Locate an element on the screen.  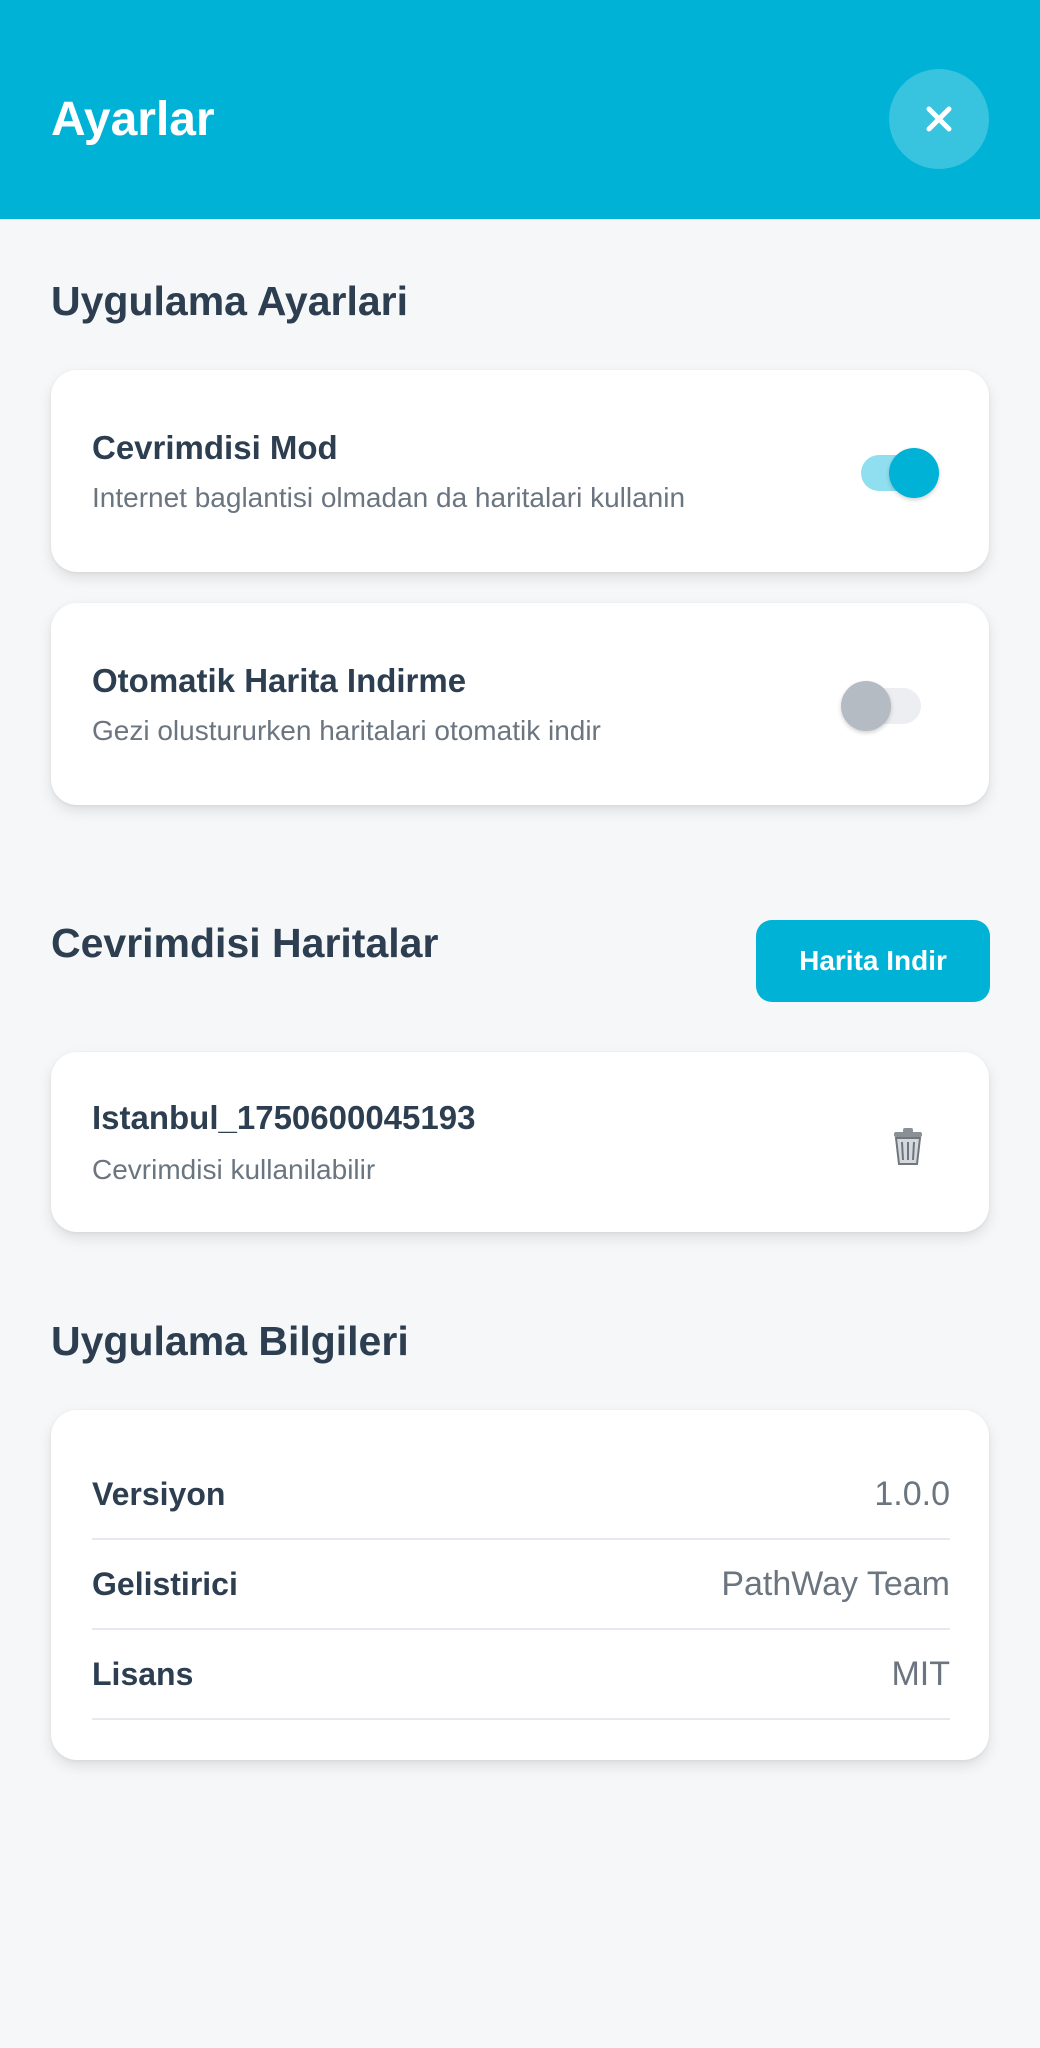
auto-download-toggle is located at coordinates (882, 706).